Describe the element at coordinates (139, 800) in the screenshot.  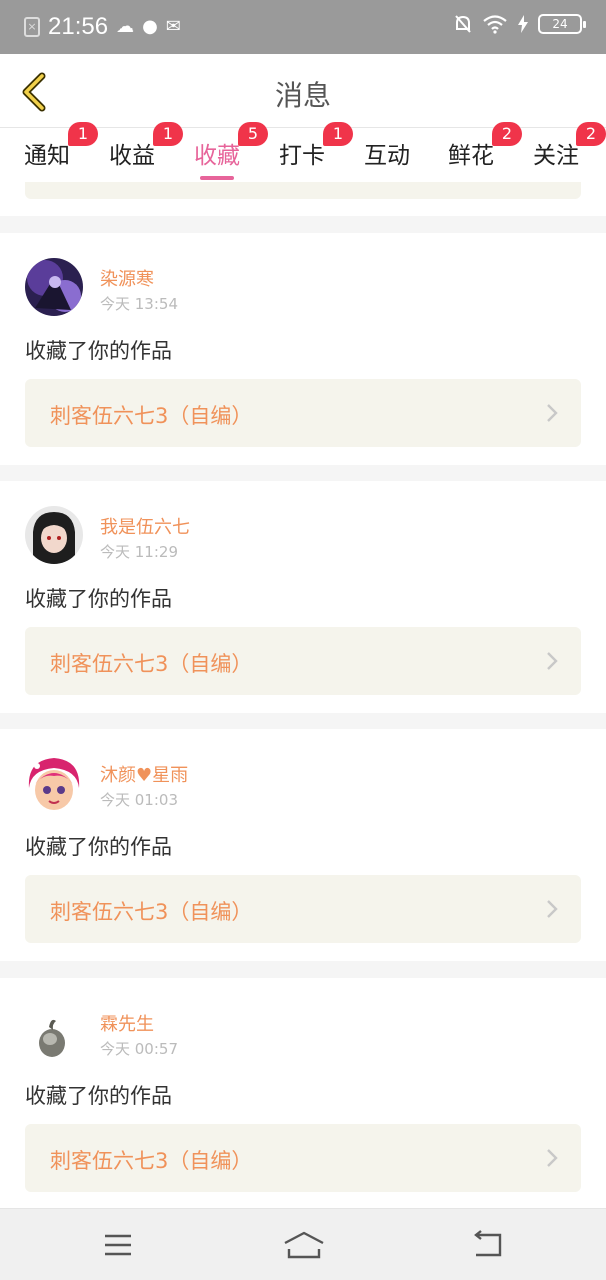
I see `timestamp: 今天 01:03` at that location.